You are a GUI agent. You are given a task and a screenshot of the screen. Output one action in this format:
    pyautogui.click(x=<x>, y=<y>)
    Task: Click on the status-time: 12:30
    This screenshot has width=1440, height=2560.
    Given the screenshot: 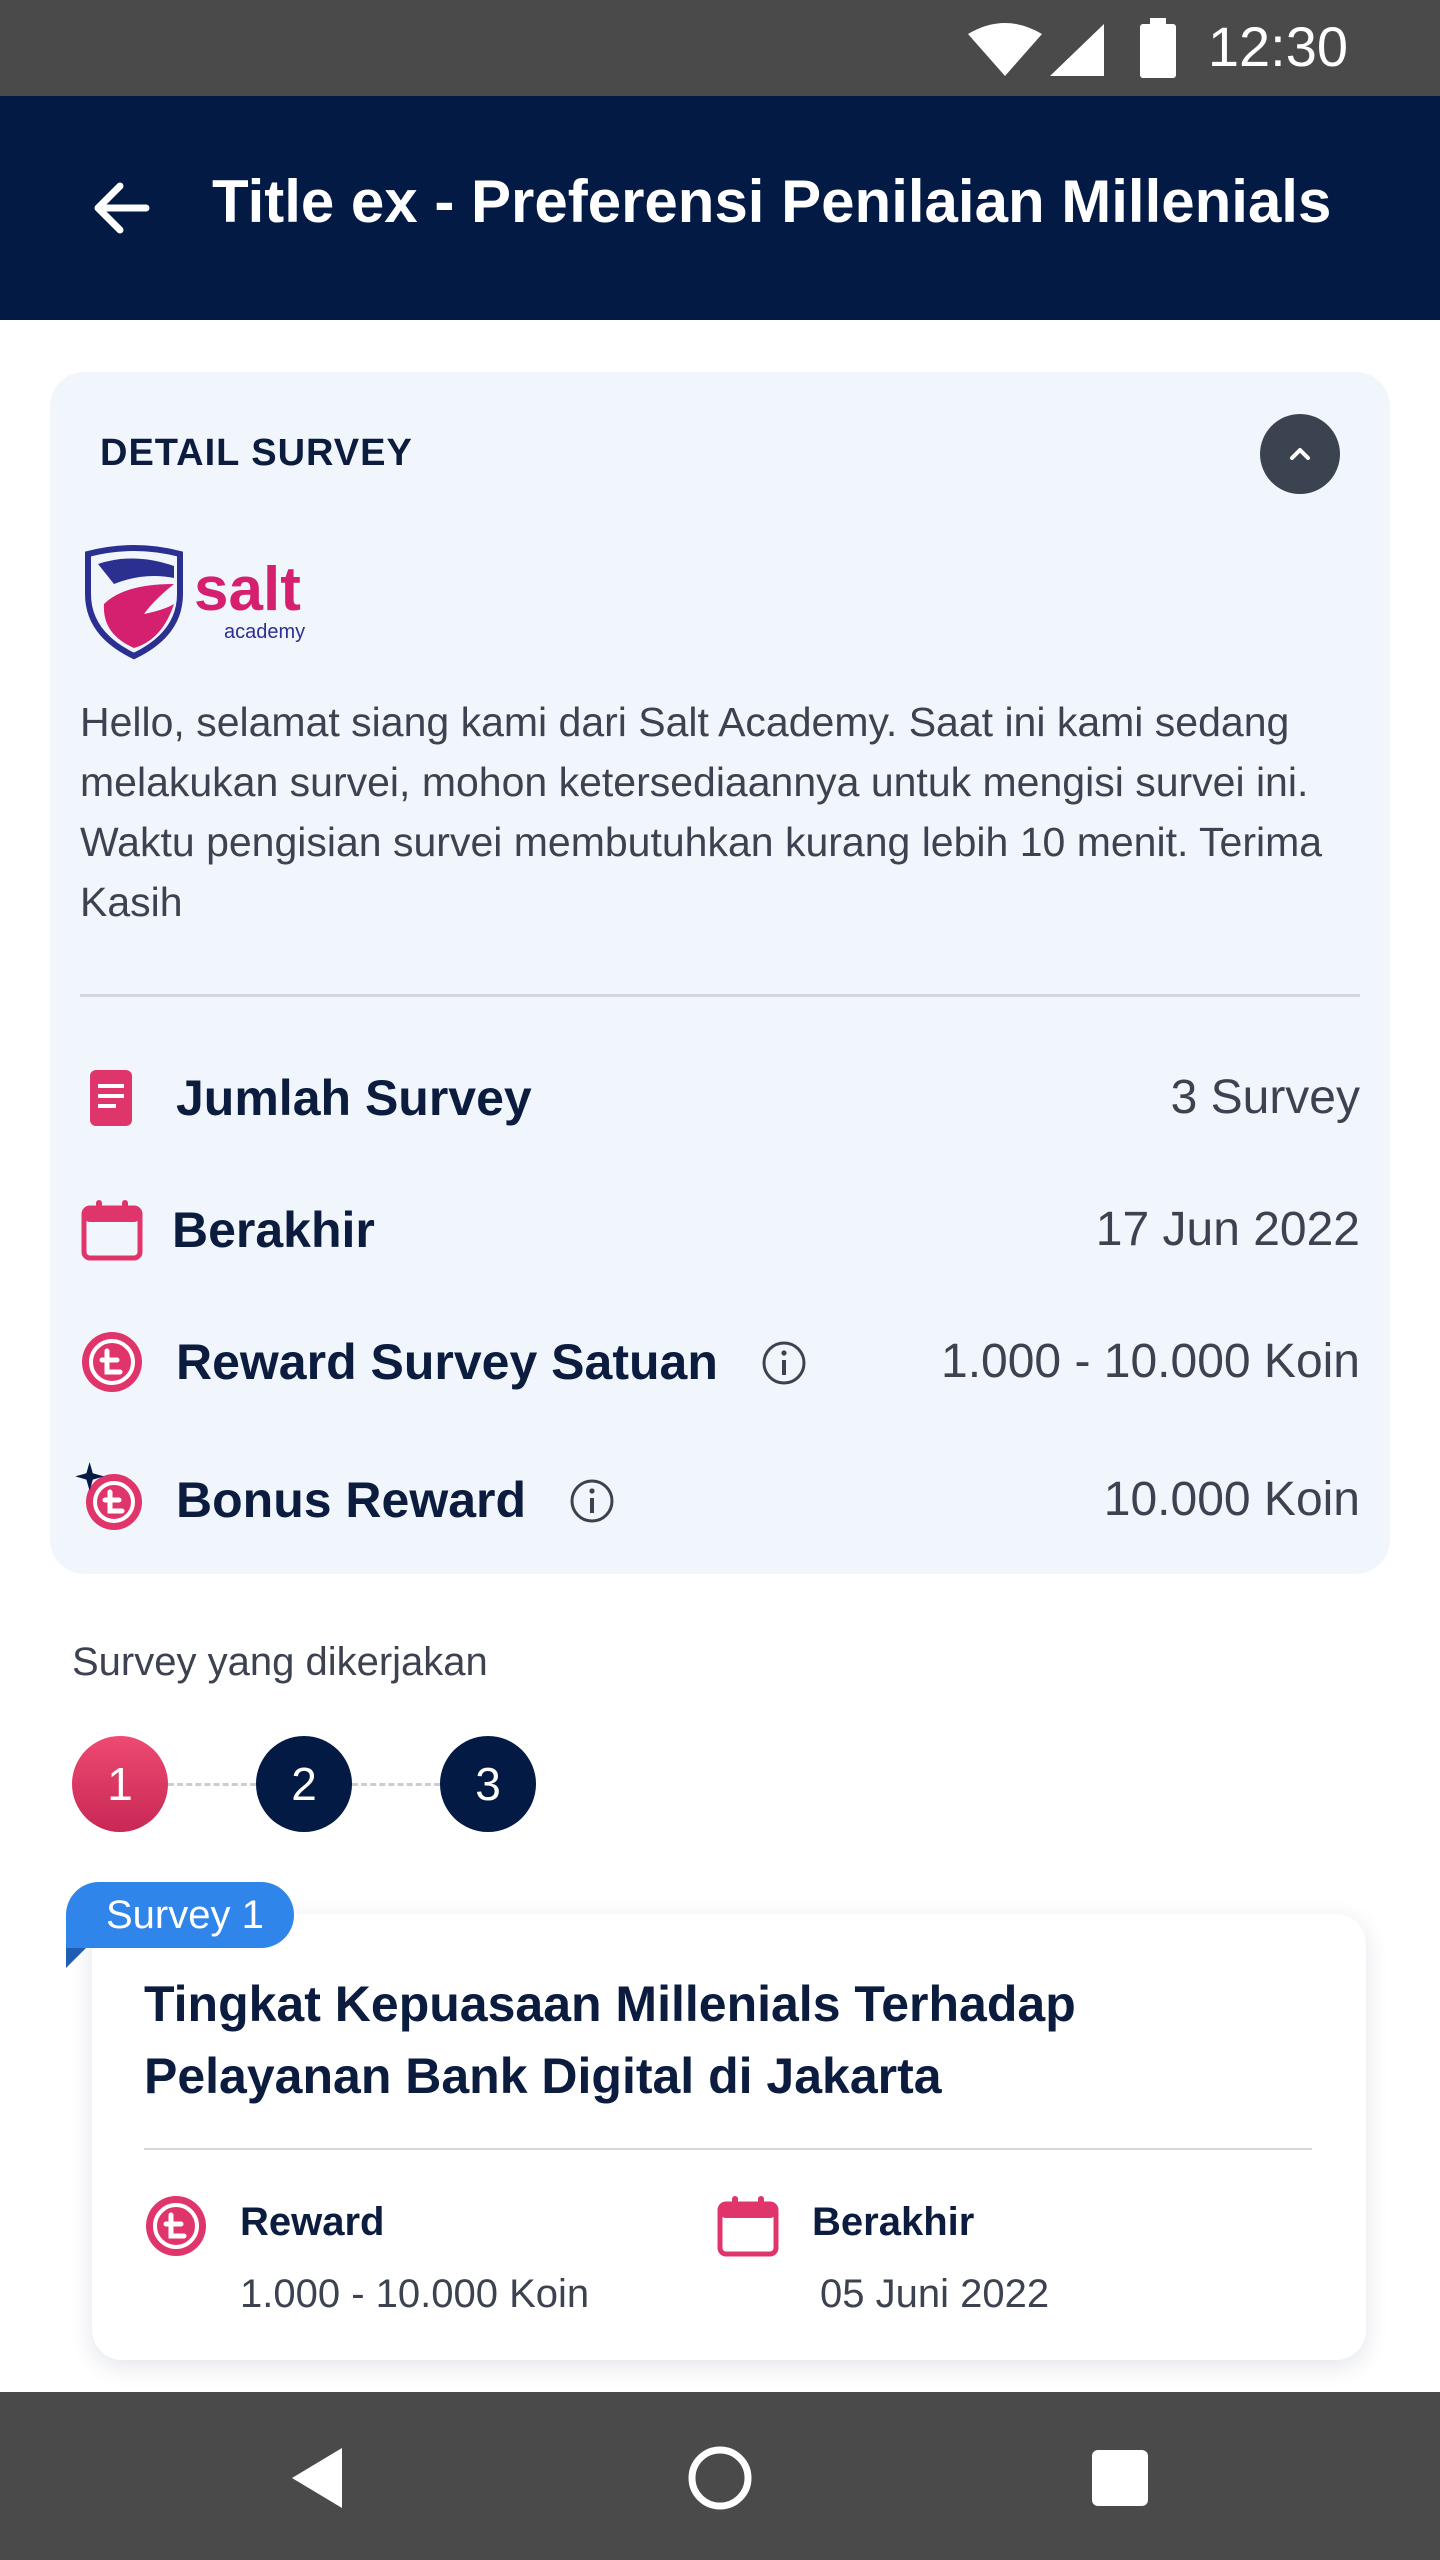 What is the action you would take?
    pyautogui.click(x=1277, y=46)
    